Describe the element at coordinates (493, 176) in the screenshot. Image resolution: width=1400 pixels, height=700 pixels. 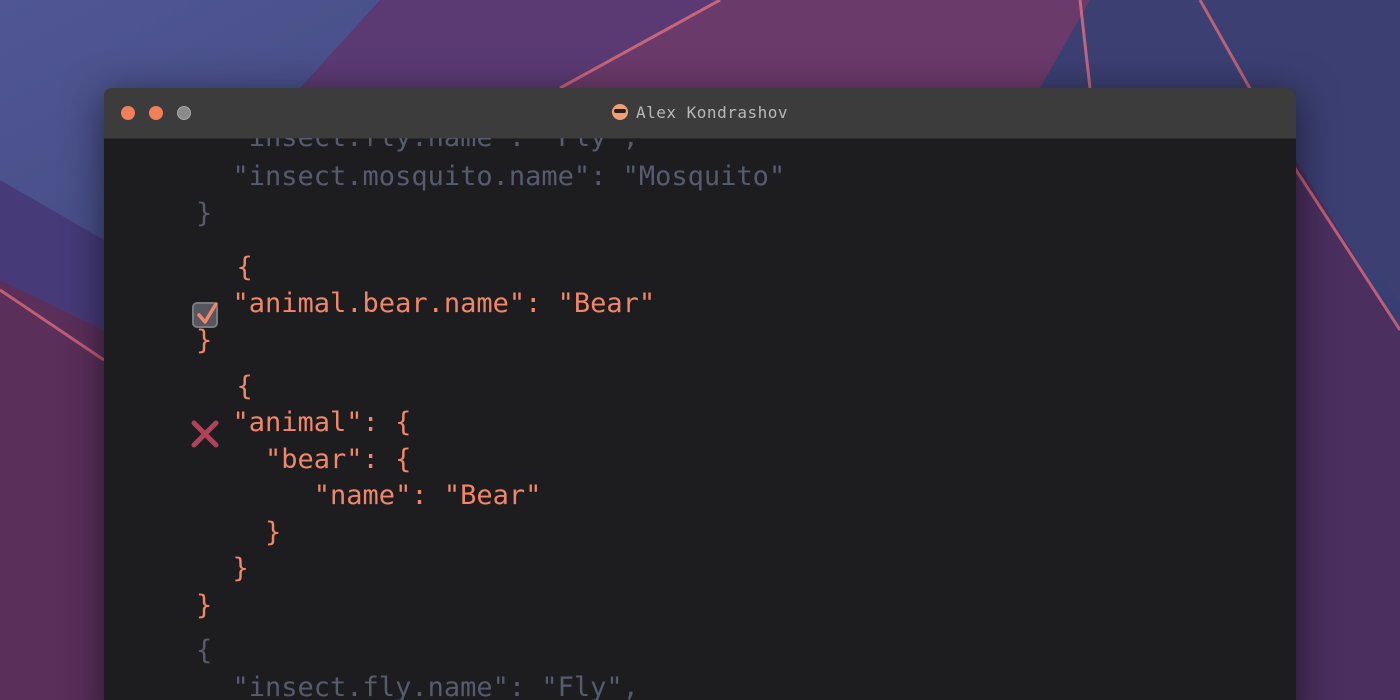
I see `code-line: "insect.mosquito.name": "Mosquito"` at that location.